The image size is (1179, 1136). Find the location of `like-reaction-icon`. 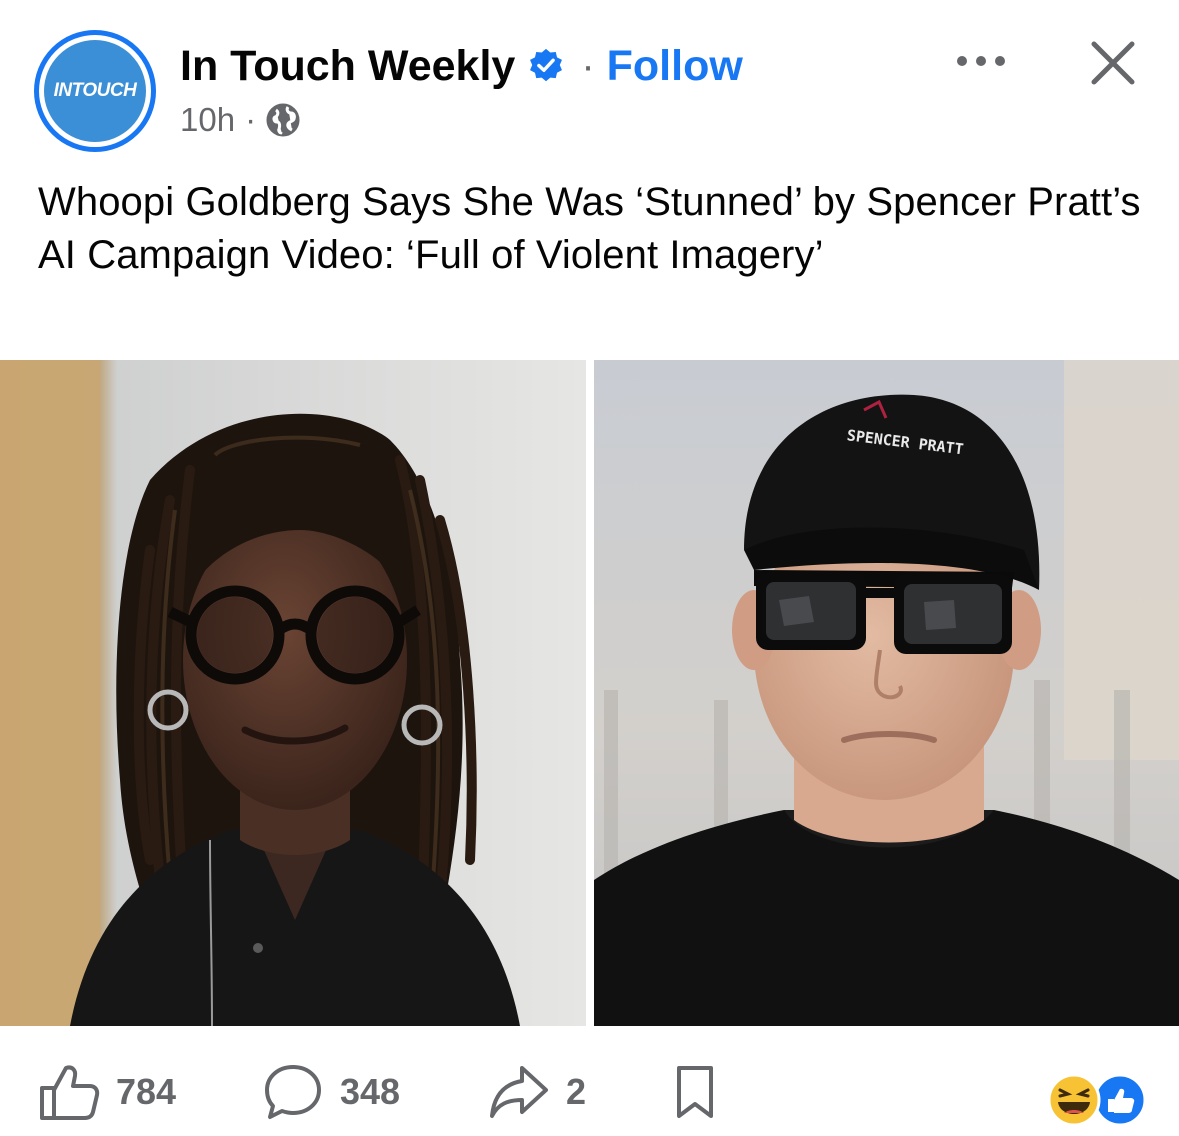

like-reaction-icon is located at coordinates (1120, 1100).